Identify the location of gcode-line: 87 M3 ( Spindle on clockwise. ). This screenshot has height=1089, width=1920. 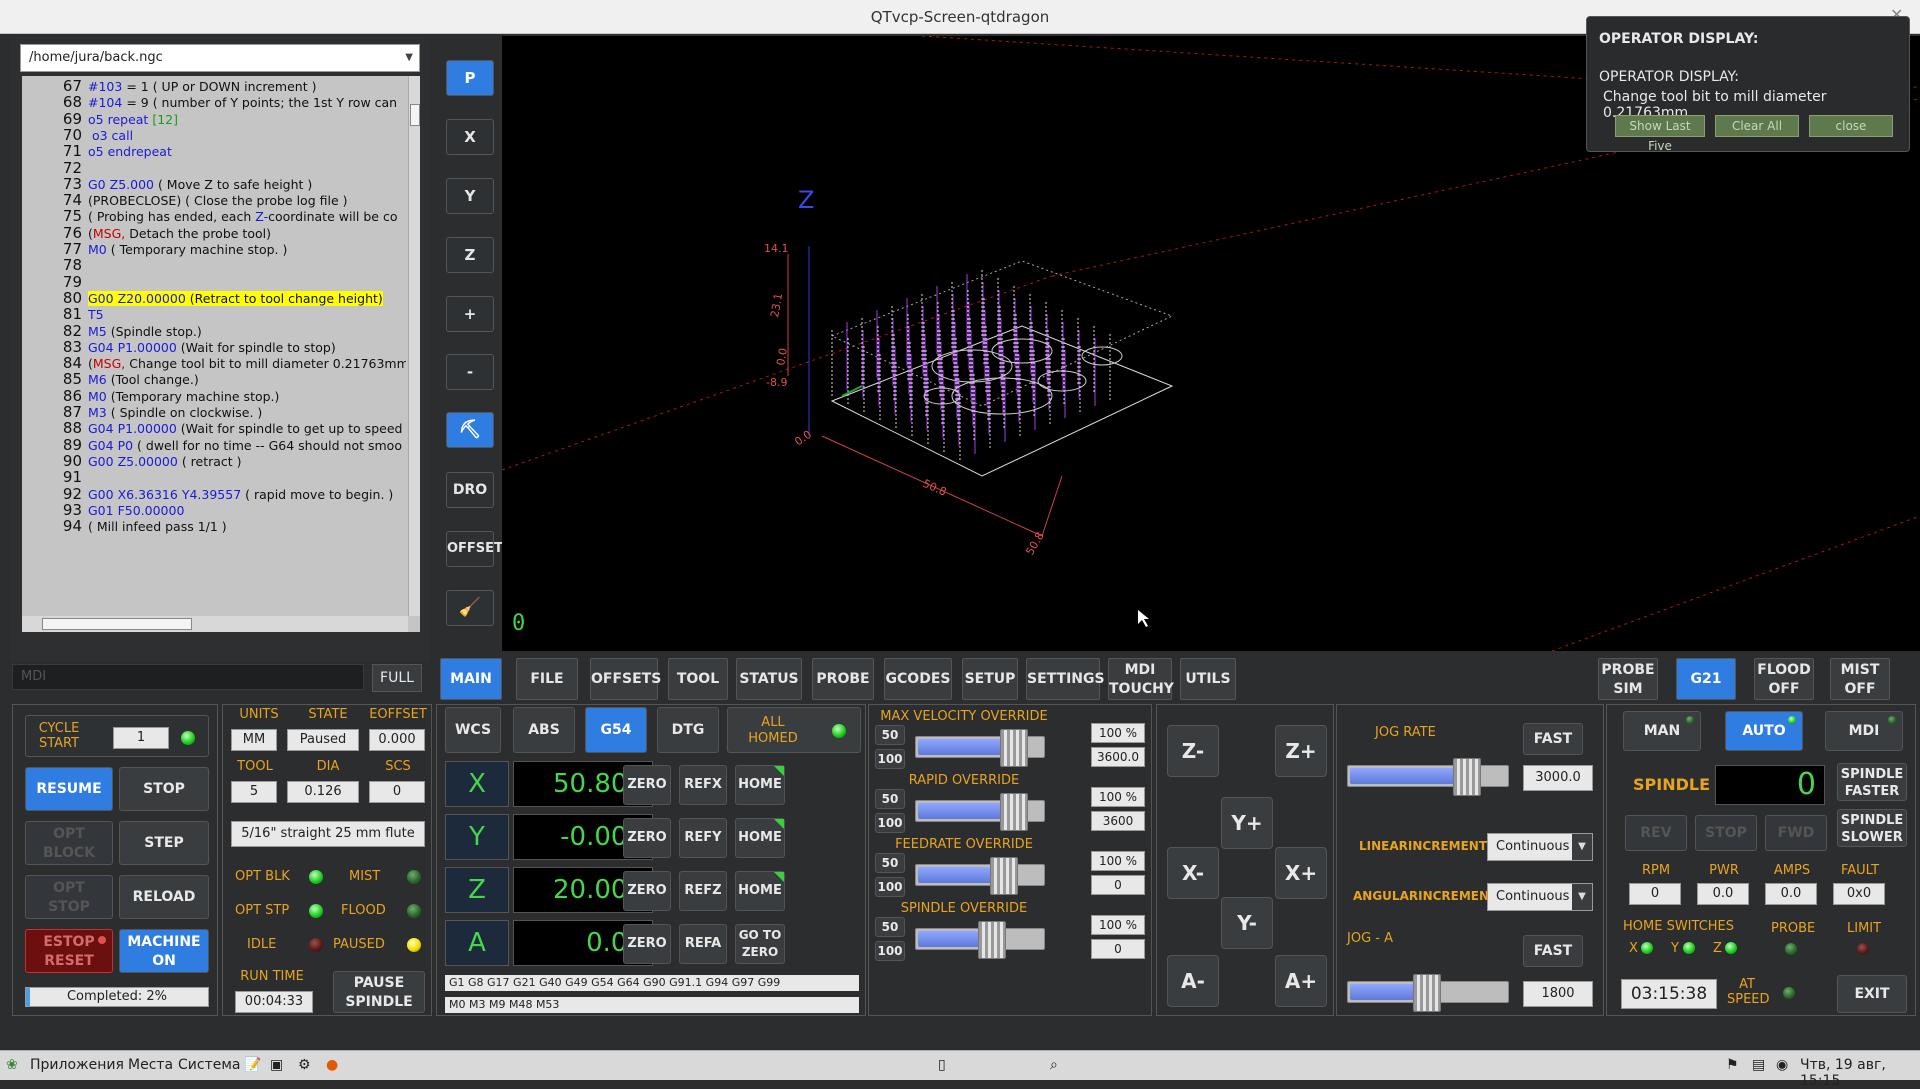
(214, 412).